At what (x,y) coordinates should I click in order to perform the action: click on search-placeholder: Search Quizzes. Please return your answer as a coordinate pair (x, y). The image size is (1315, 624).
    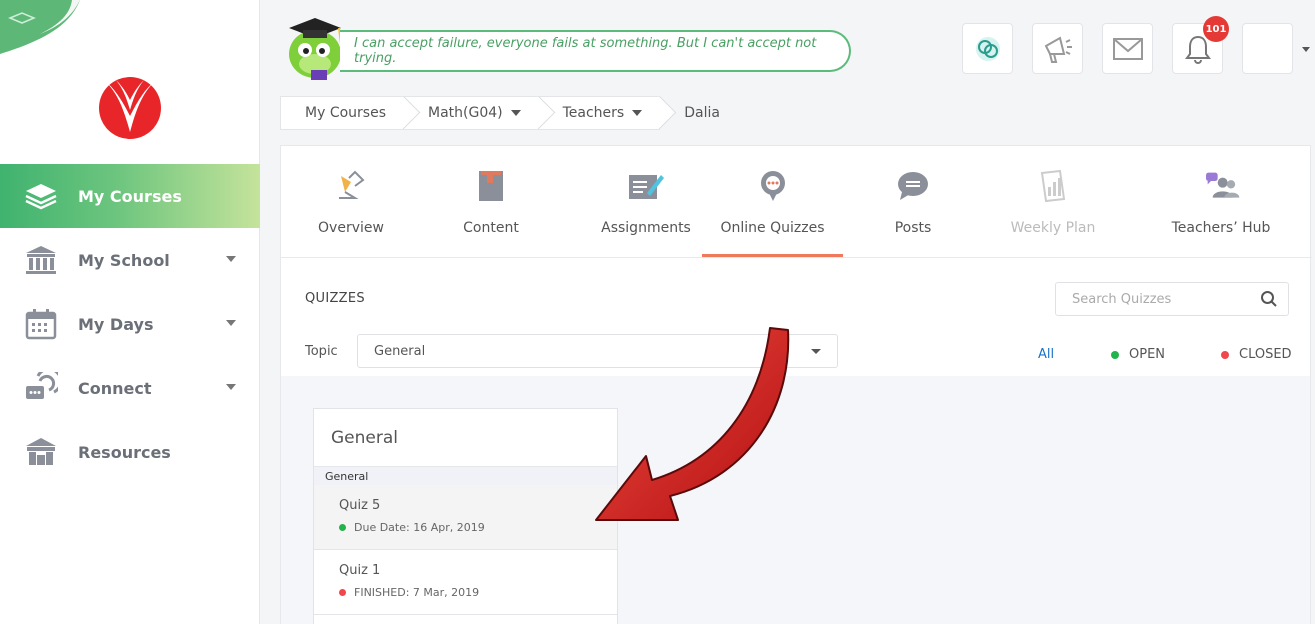
    Looking at the image, I should click on (1122, 299).